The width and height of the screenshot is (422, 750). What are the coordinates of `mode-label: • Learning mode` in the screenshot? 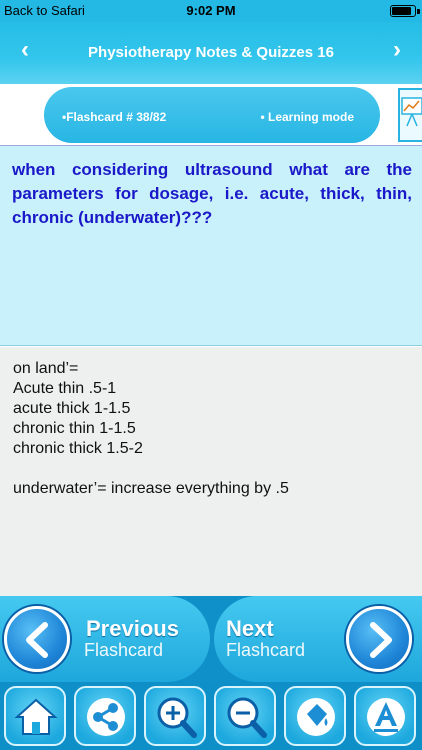 It's located at (307, 117).